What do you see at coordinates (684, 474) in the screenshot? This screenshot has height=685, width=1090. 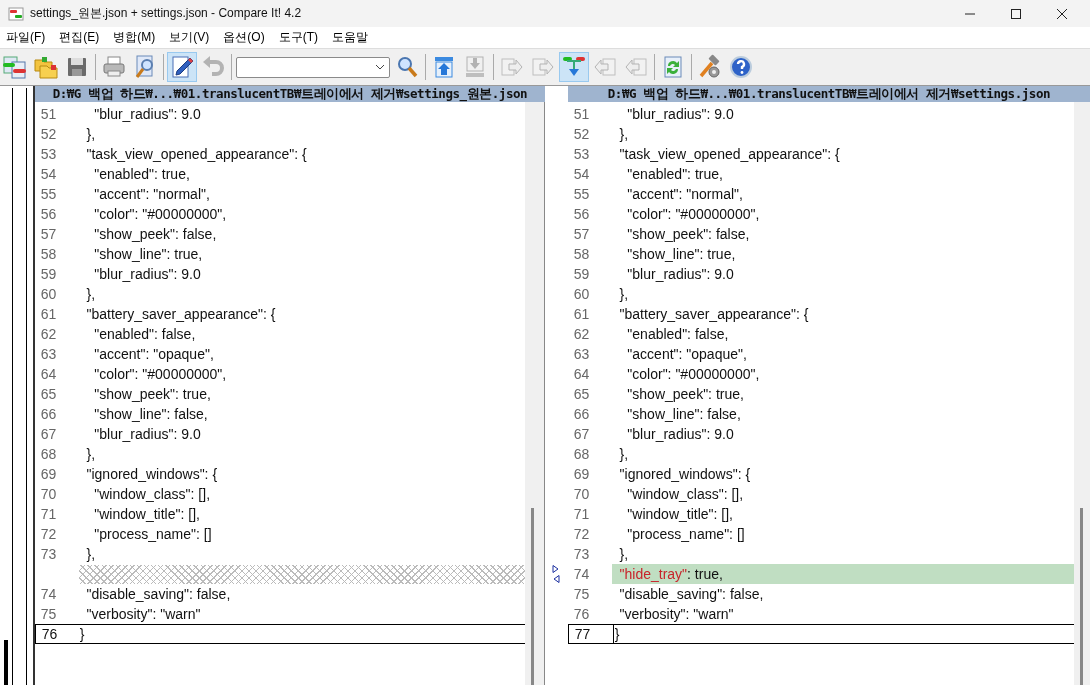 I see `code-line: "ignored_windows": {` at bounding box center [684, 474].